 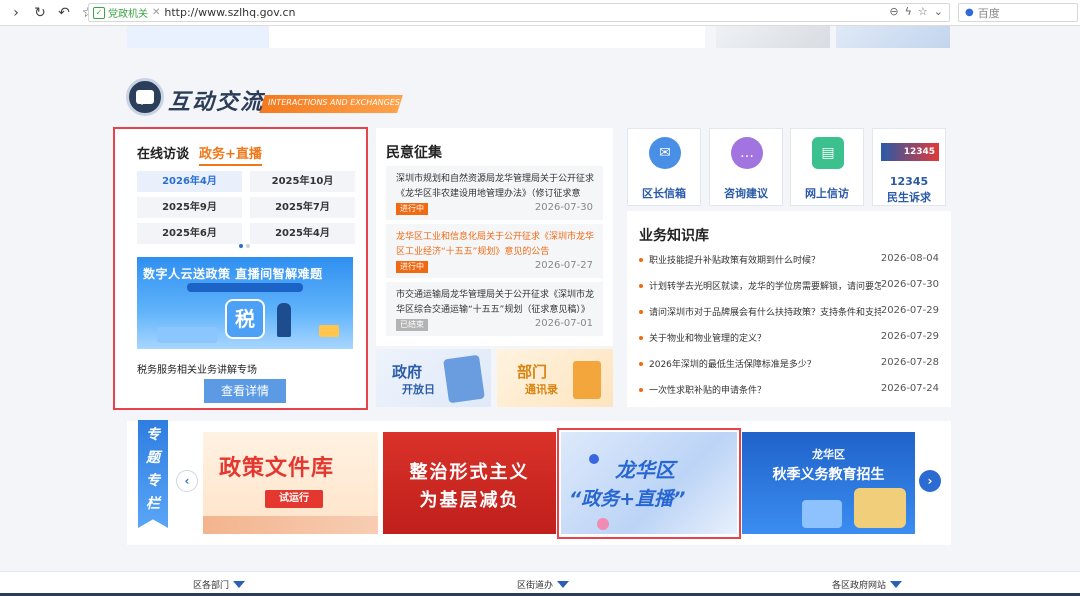 I want to click on footer-dept-dropdown: 区各部门, so click(x=219, y=584).